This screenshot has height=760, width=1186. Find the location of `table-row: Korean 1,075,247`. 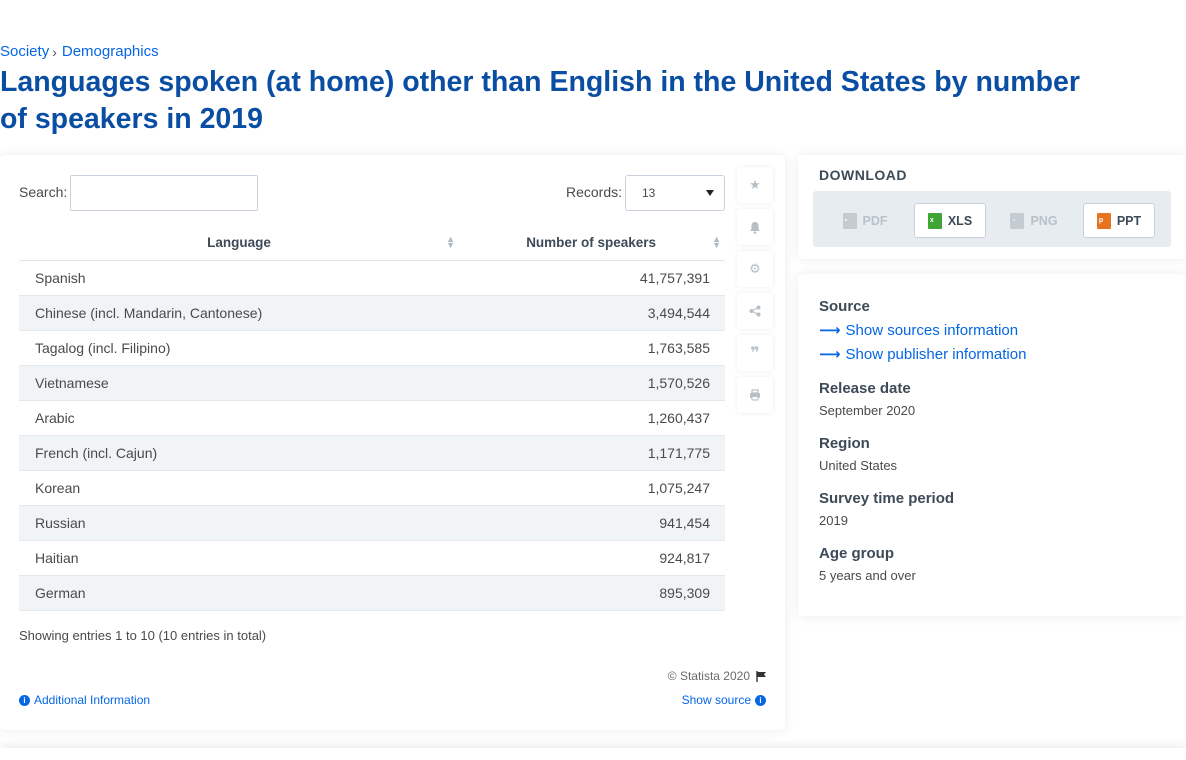

table-row: Korean 1,075,247 is located at coordinates (372, 488).